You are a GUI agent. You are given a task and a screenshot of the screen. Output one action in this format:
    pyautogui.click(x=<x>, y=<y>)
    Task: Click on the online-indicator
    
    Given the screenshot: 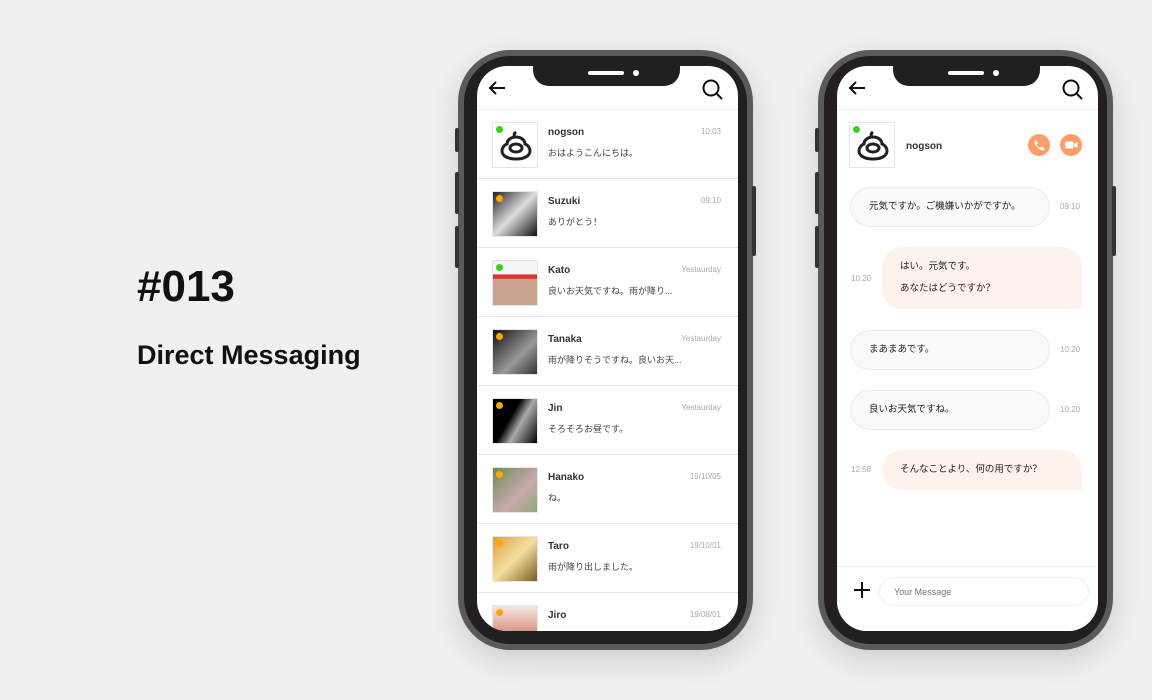 What is the action you would take?
    pyautogui.click(x=856, y=129)
    